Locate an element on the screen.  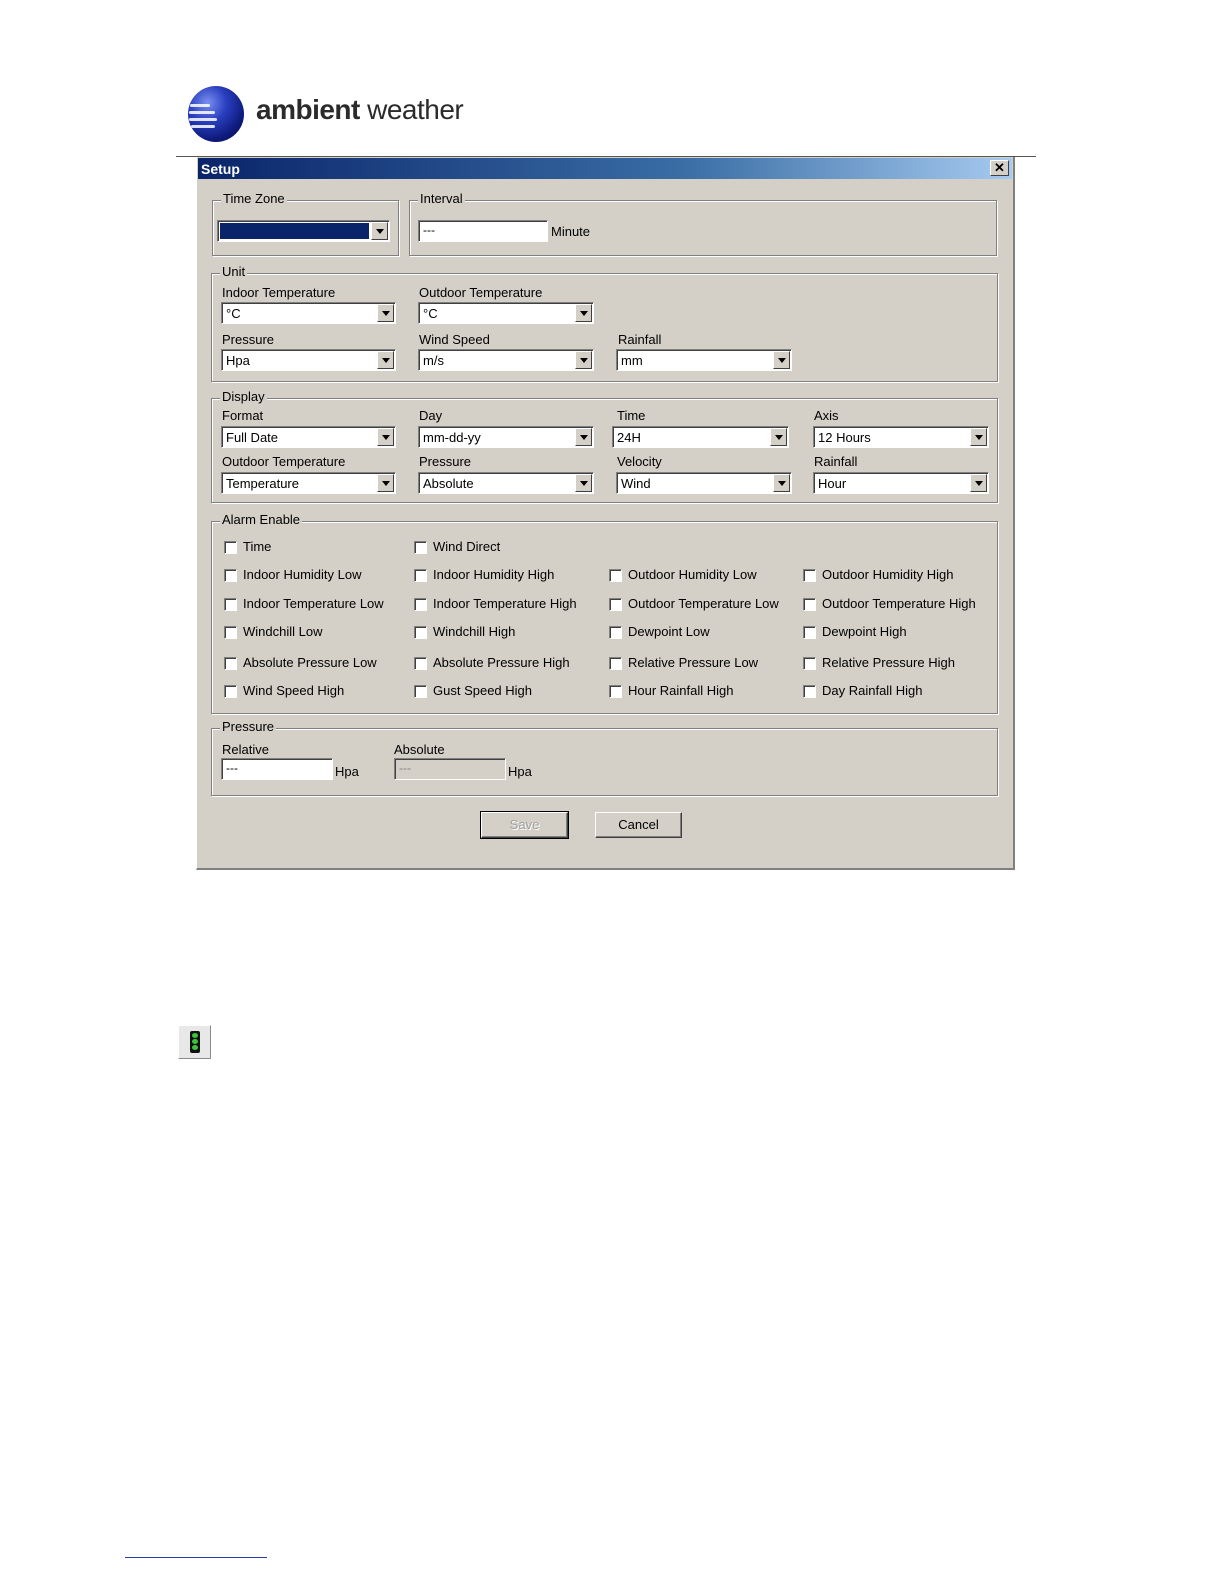
format-value: Full Date is located at coordinates (252, 437).